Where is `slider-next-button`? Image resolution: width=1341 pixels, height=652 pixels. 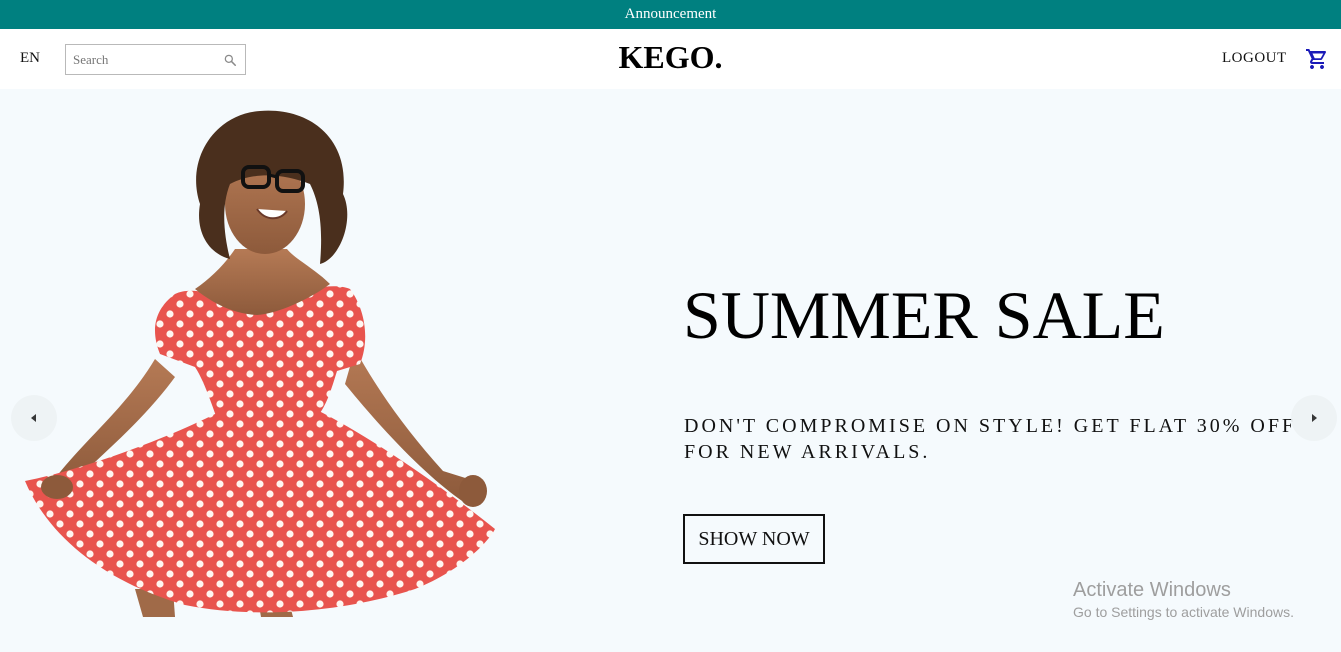 slider-next-button is located at coordinates (1314, 418).